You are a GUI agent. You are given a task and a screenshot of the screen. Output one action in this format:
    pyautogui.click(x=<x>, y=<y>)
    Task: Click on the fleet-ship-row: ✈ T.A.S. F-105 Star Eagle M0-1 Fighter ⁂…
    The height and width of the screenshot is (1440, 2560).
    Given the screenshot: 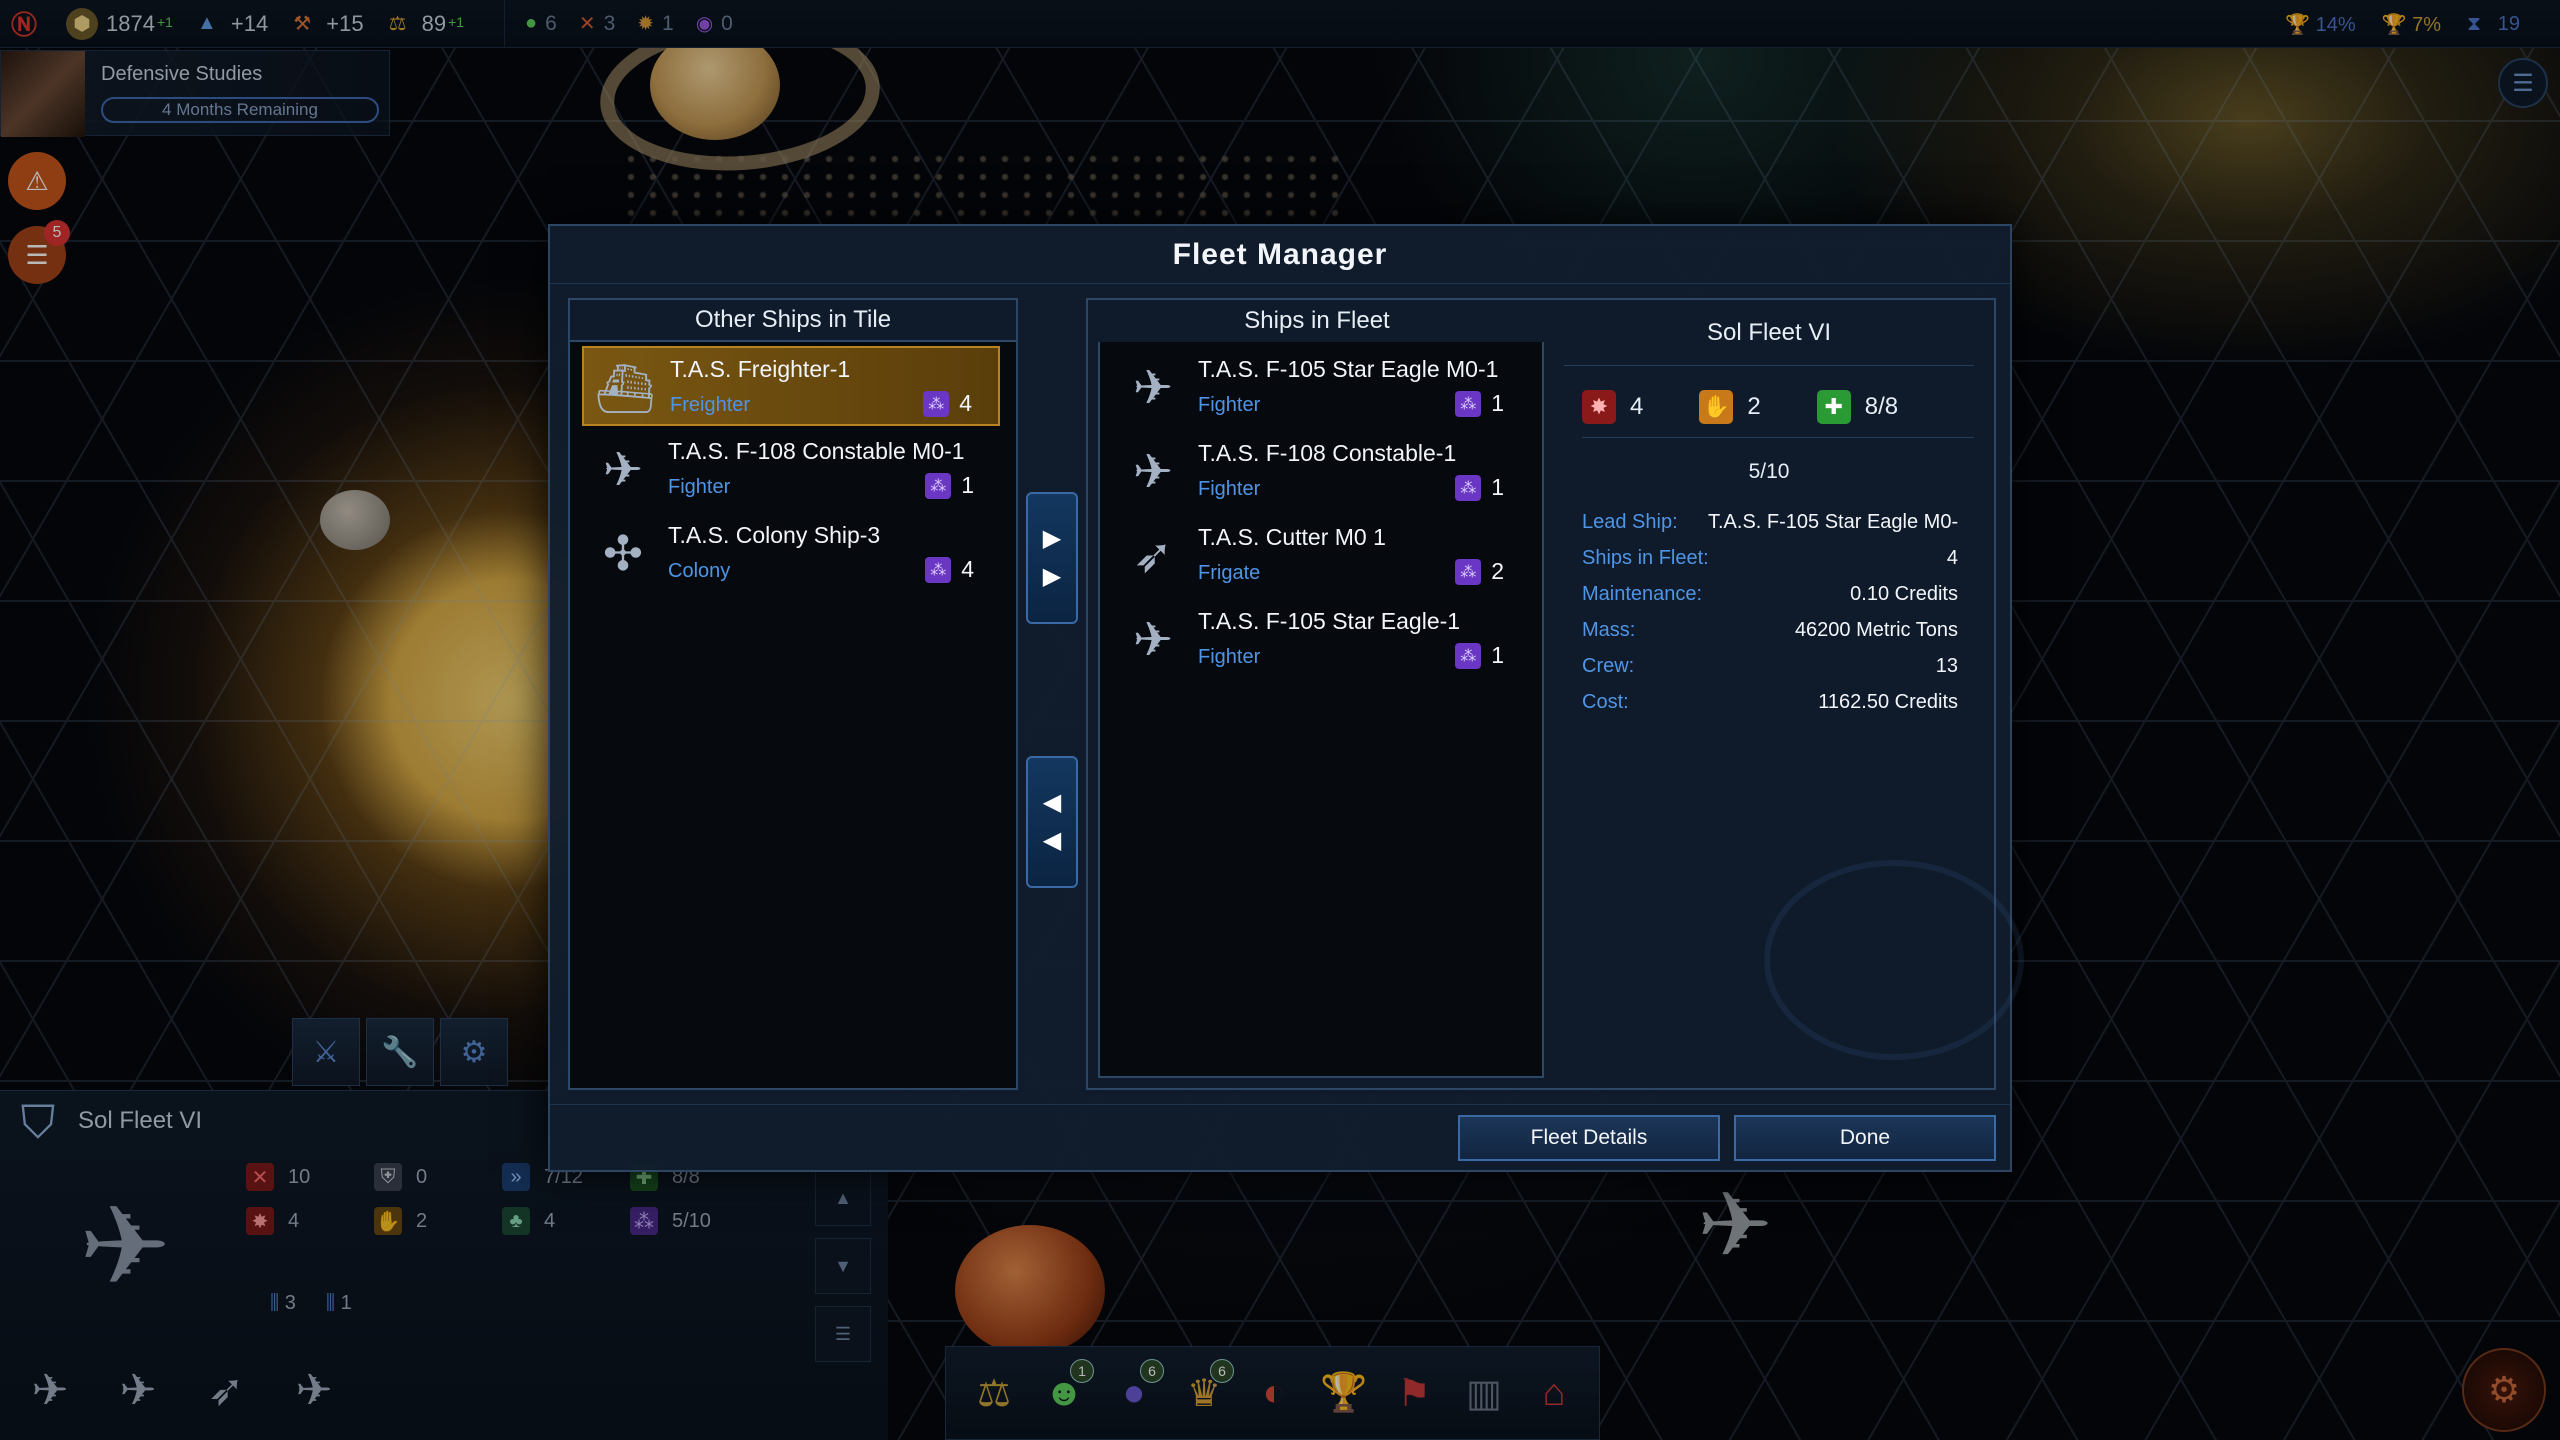 What is the action you would take?
    pyautogui.click(x=1321, y=388)
    